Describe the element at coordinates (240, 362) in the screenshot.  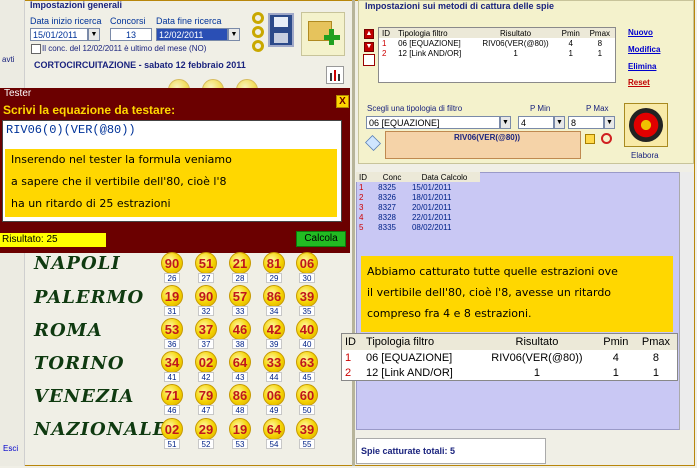
I see `ball: 64` at that location.